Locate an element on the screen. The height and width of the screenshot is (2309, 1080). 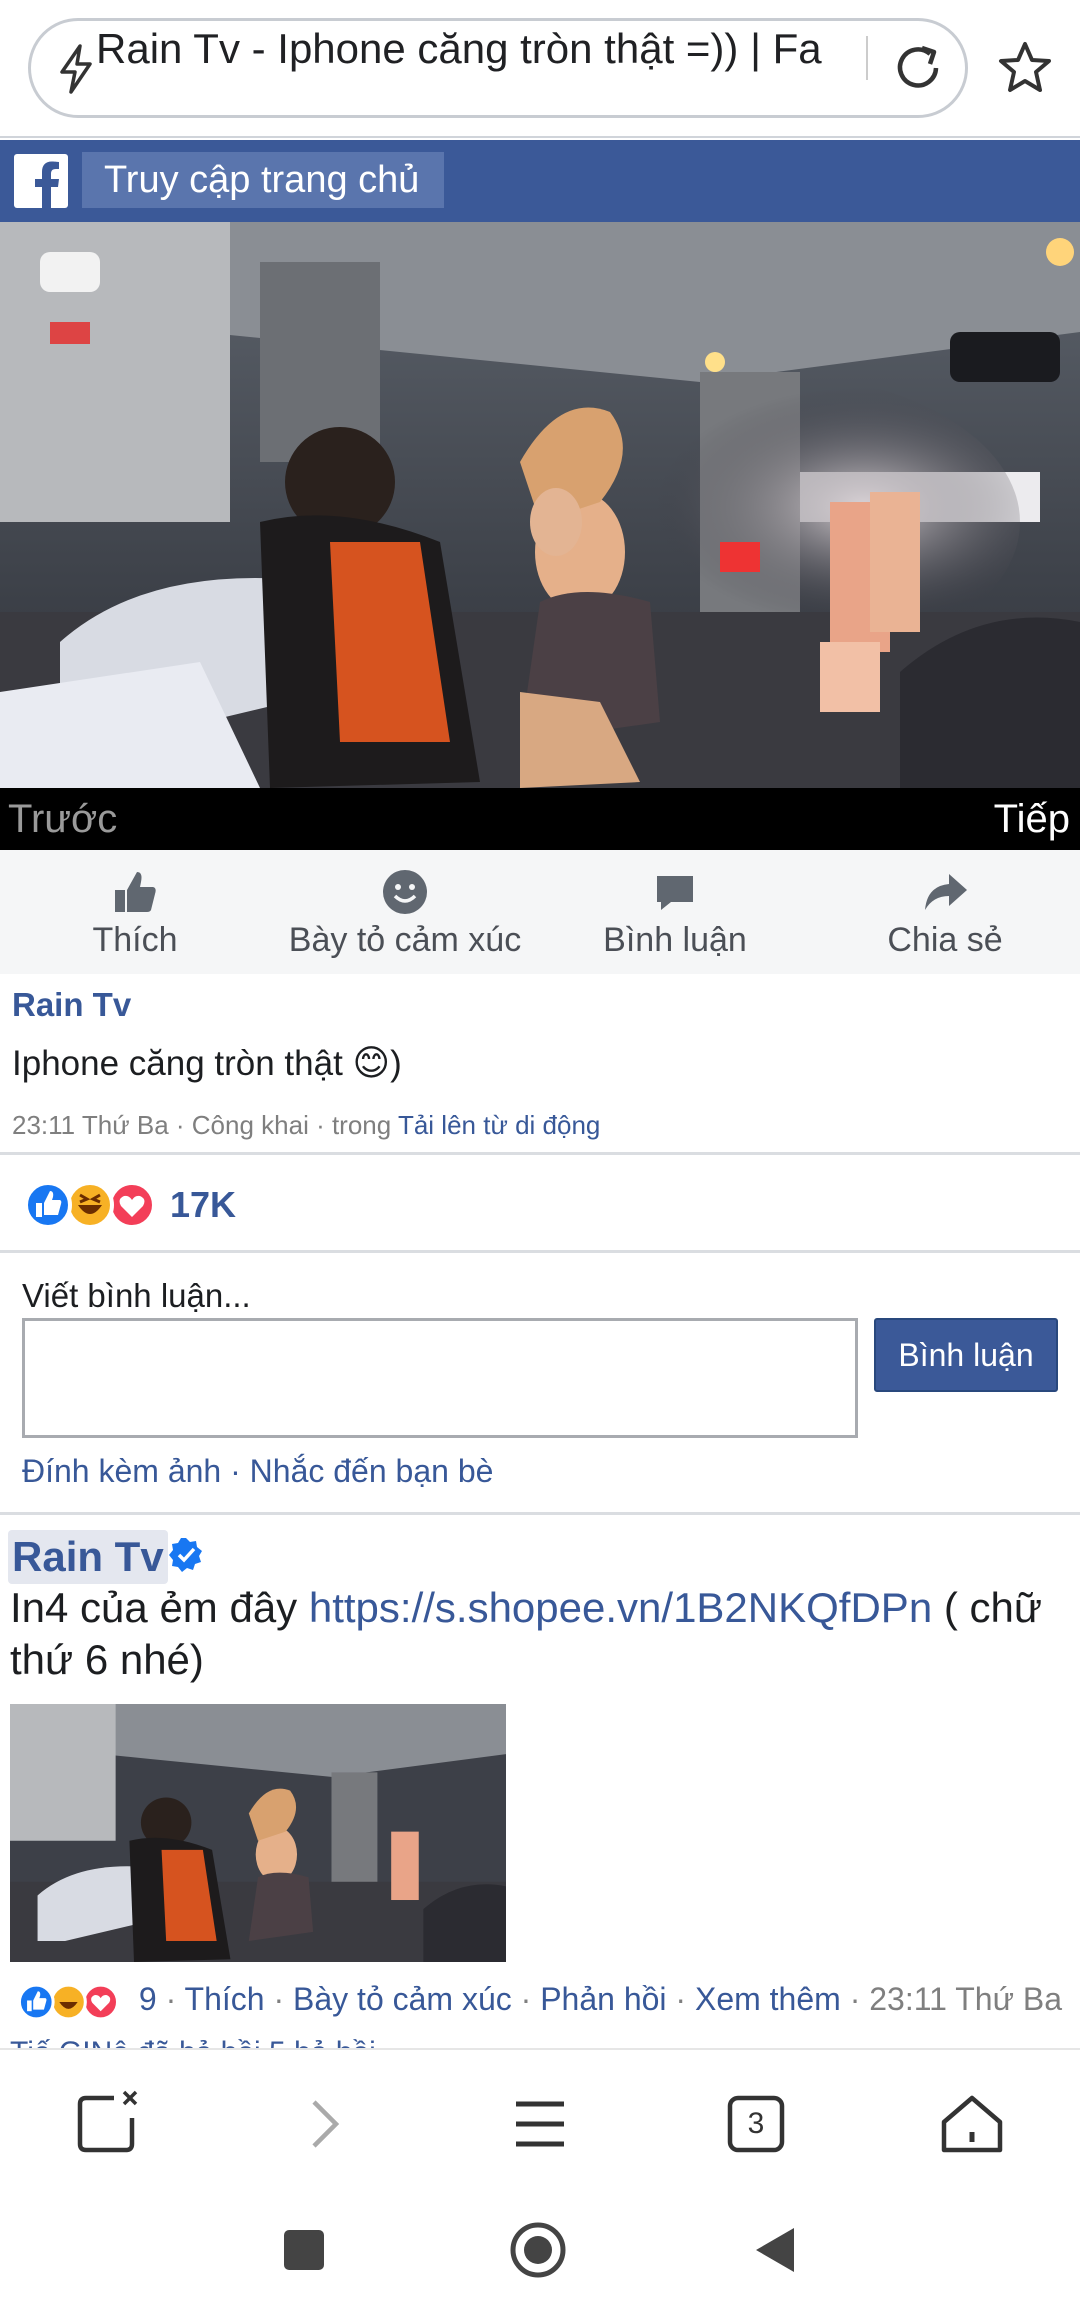
caption-text: Iphone căng tròn thật is located at coordinates (177, 1063).